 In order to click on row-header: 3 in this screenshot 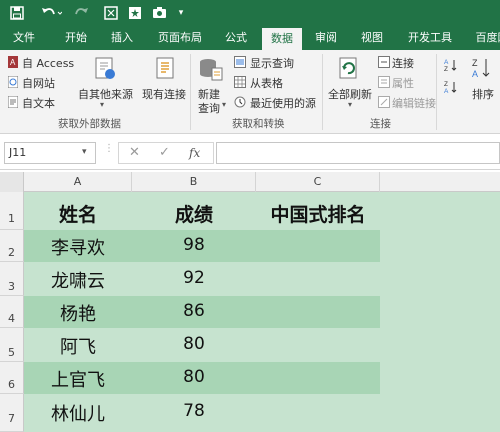, I will do `click(12, 279)`.